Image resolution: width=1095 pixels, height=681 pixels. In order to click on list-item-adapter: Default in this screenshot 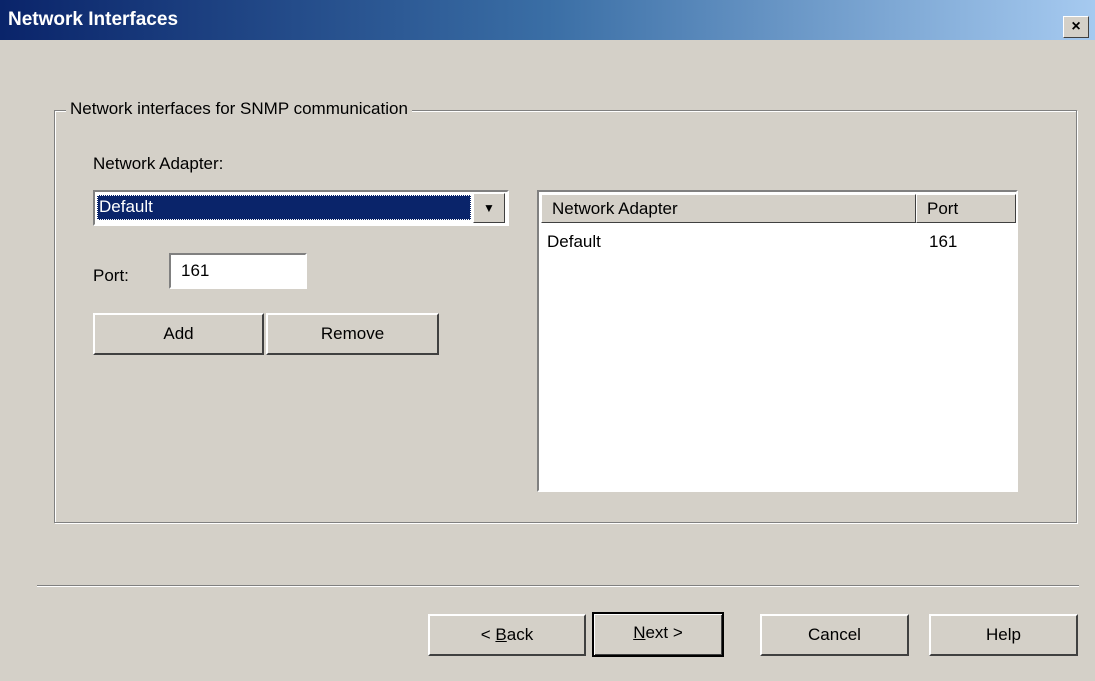, I will do `click(574, 241)`.